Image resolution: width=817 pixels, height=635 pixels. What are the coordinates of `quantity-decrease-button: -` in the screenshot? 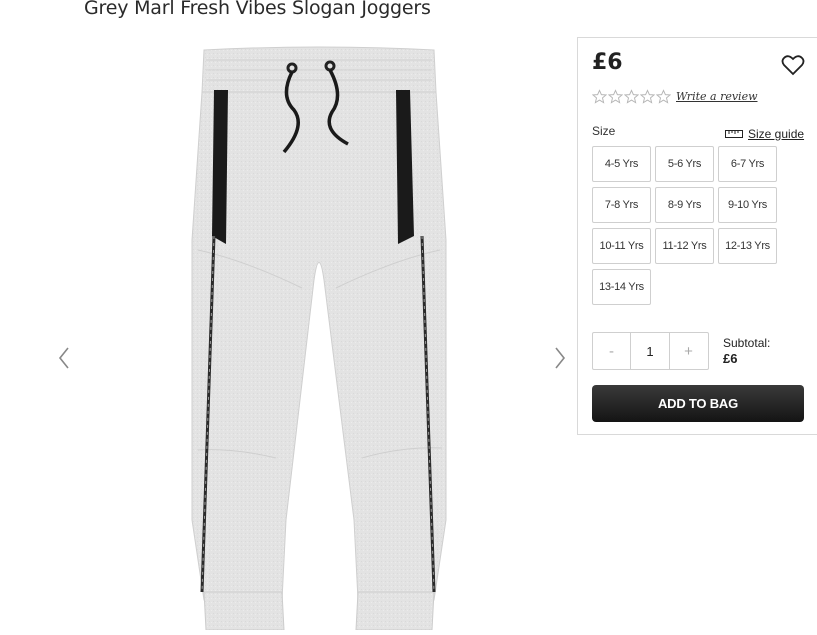 It's located at (611, 351).